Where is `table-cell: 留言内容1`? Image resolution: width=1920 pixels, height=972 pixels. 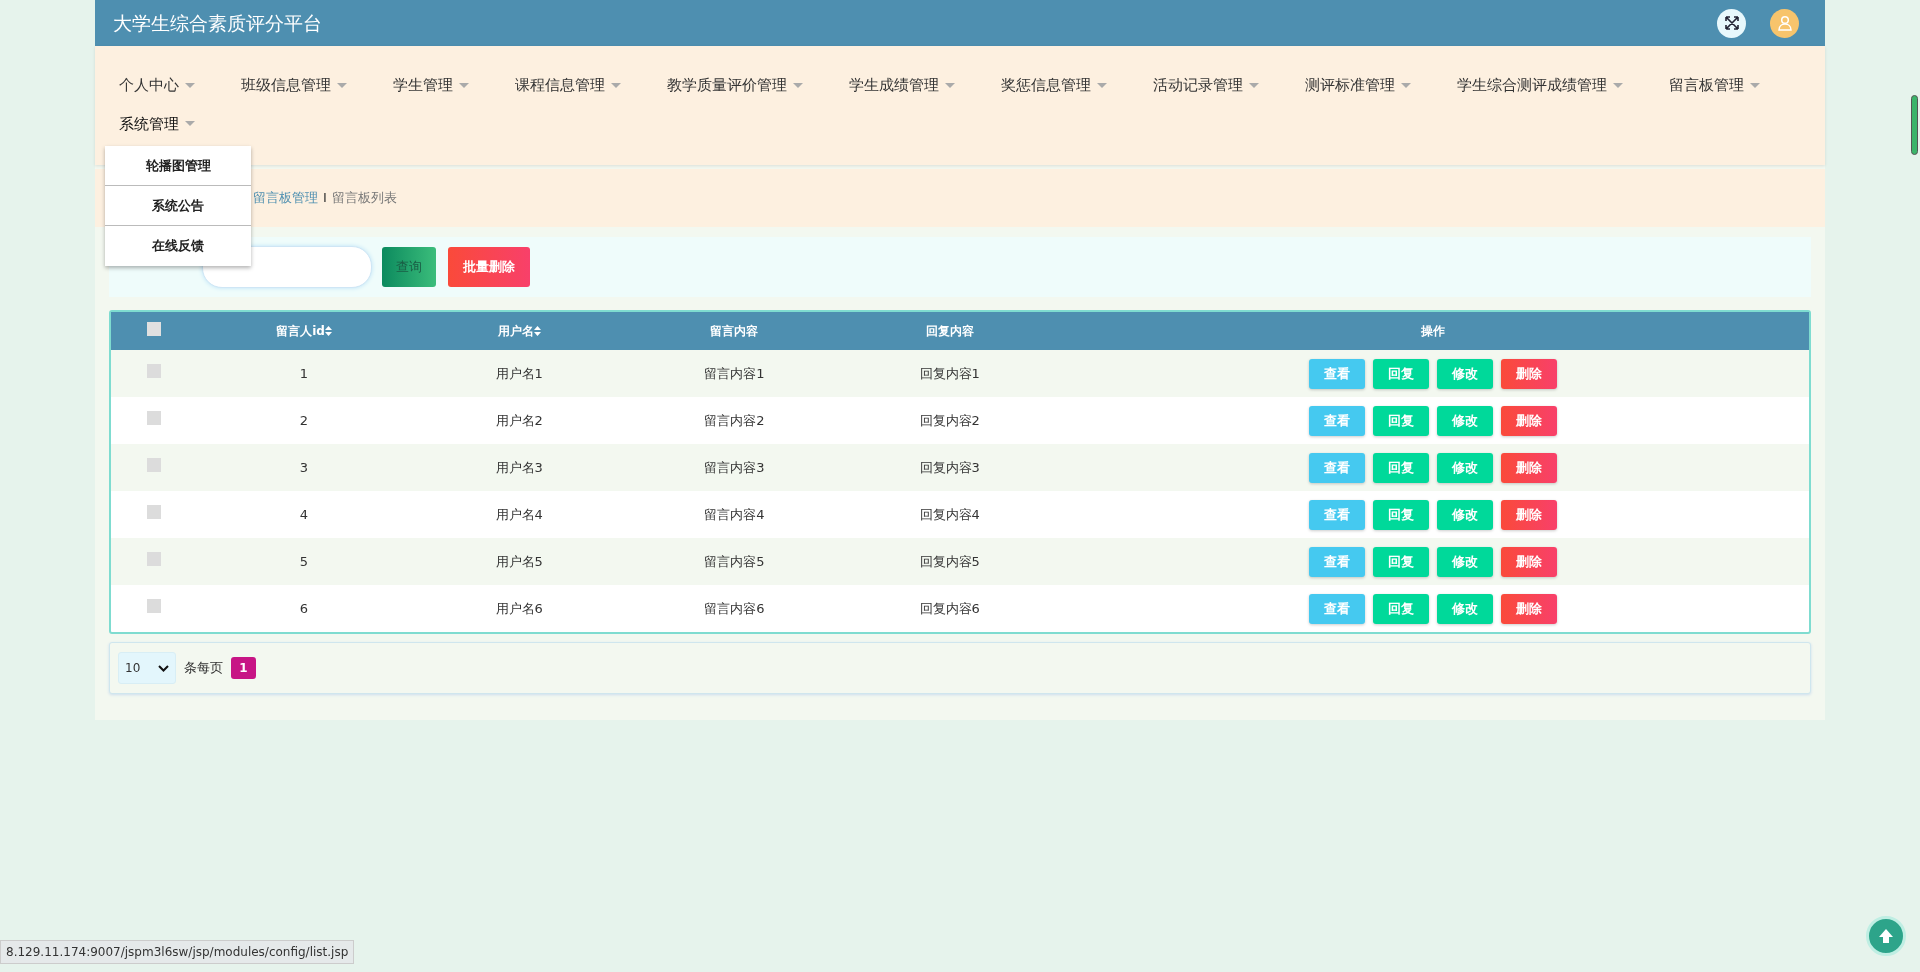
table-cell: 留言内容1 is located at coordinates (734, 373).